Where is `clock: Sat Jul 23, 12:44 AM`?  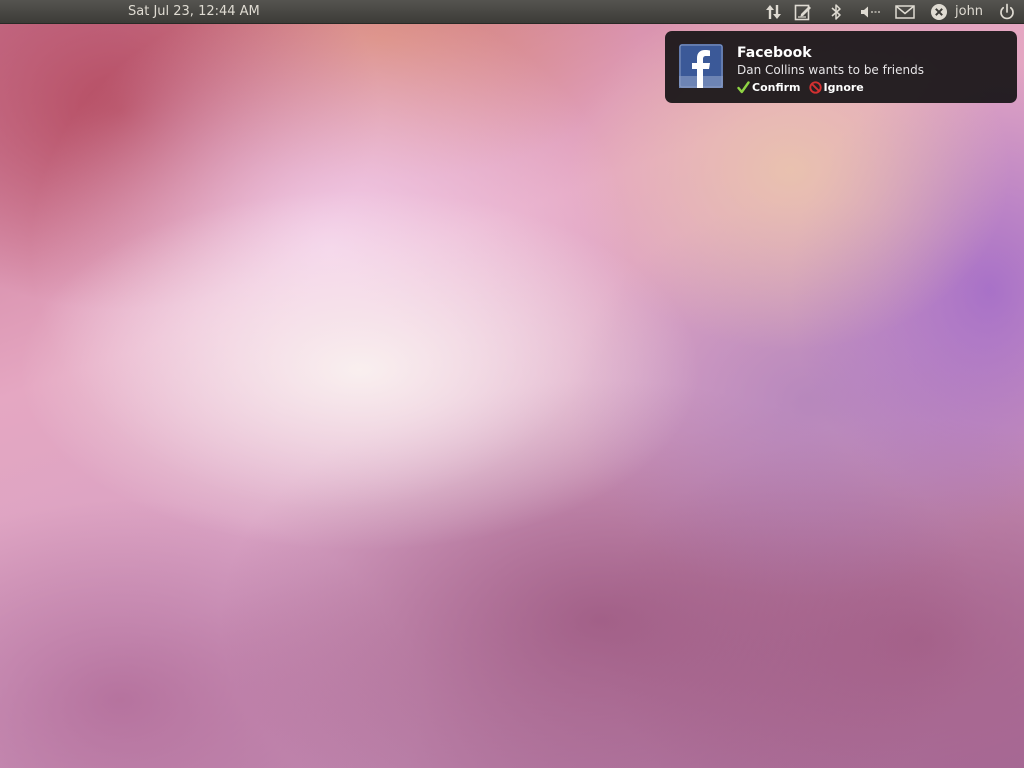 clock: Sat Jul 23, 12:44 AM is located at coordinates (194, 12).